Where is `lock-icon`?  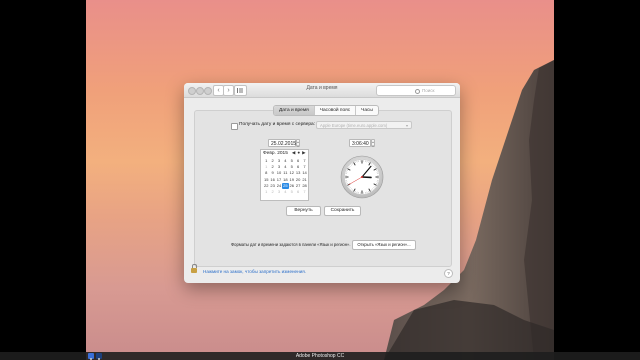 lock-icon is located at coordinates (194, 268).